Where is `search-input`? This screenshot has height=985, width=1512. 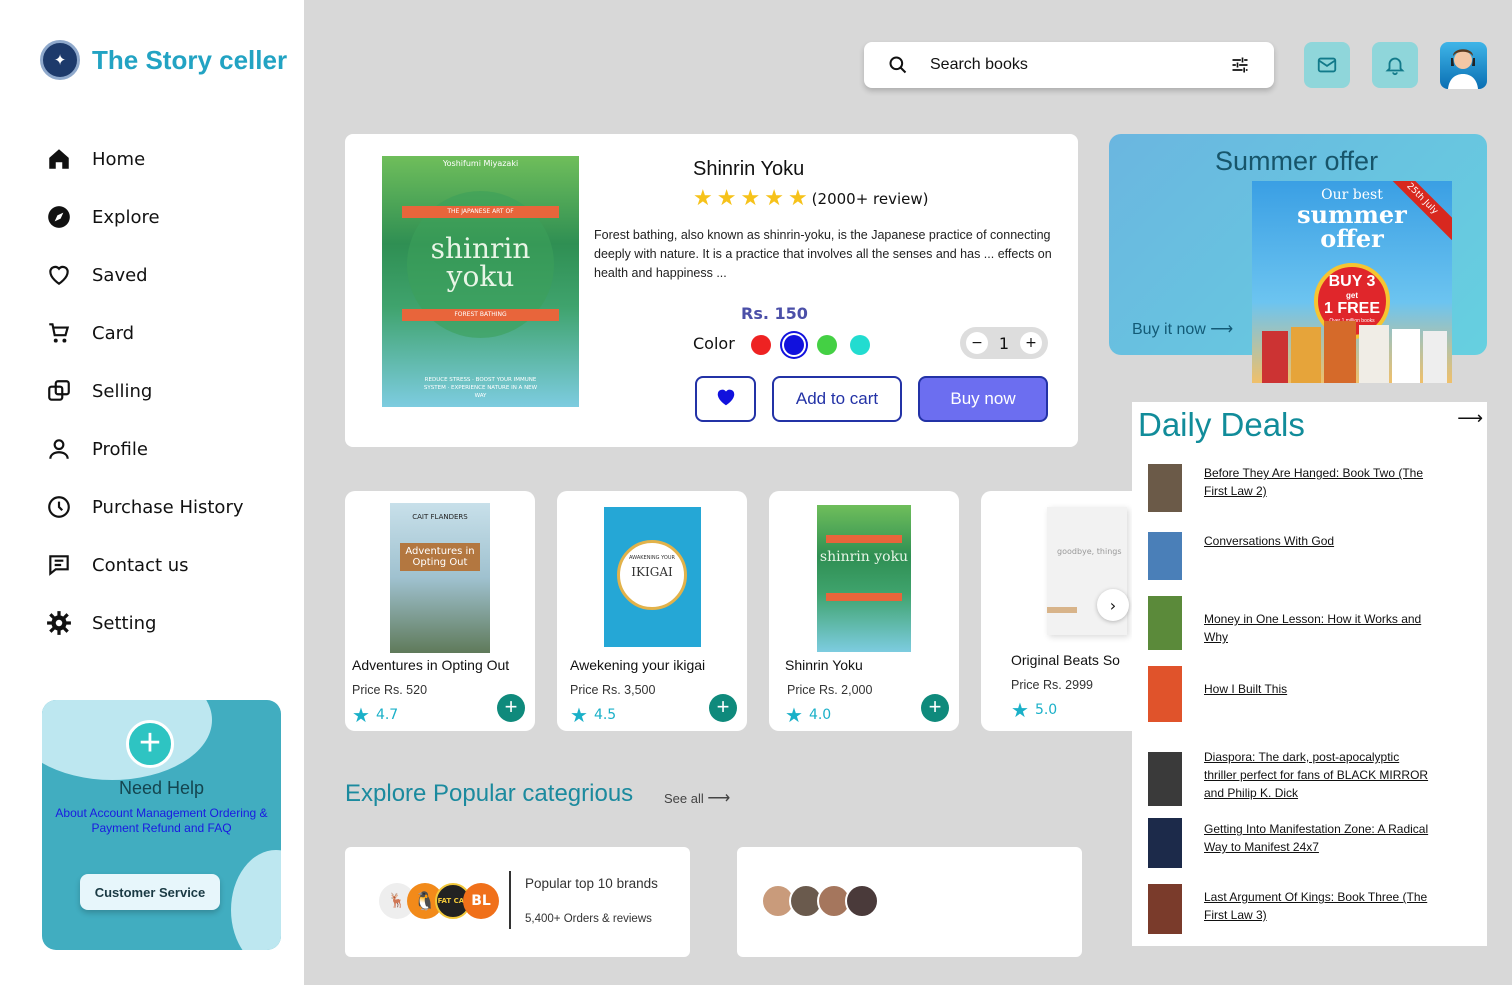
search-input is located at coordinates (1069, 65).